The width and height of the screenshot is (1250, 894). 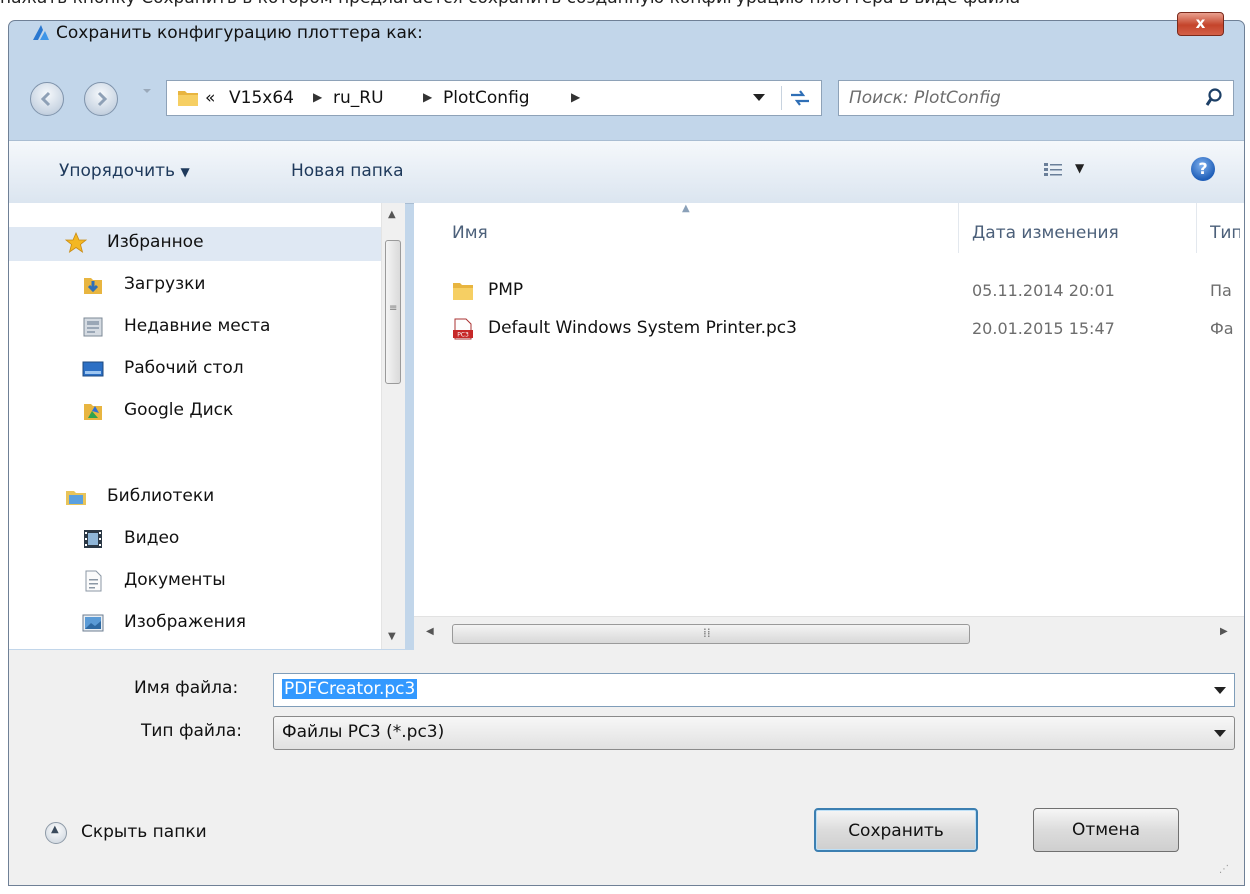 I want to click on sidebar-item-desktop: Рабочий стол, so click(x=204, y=370).